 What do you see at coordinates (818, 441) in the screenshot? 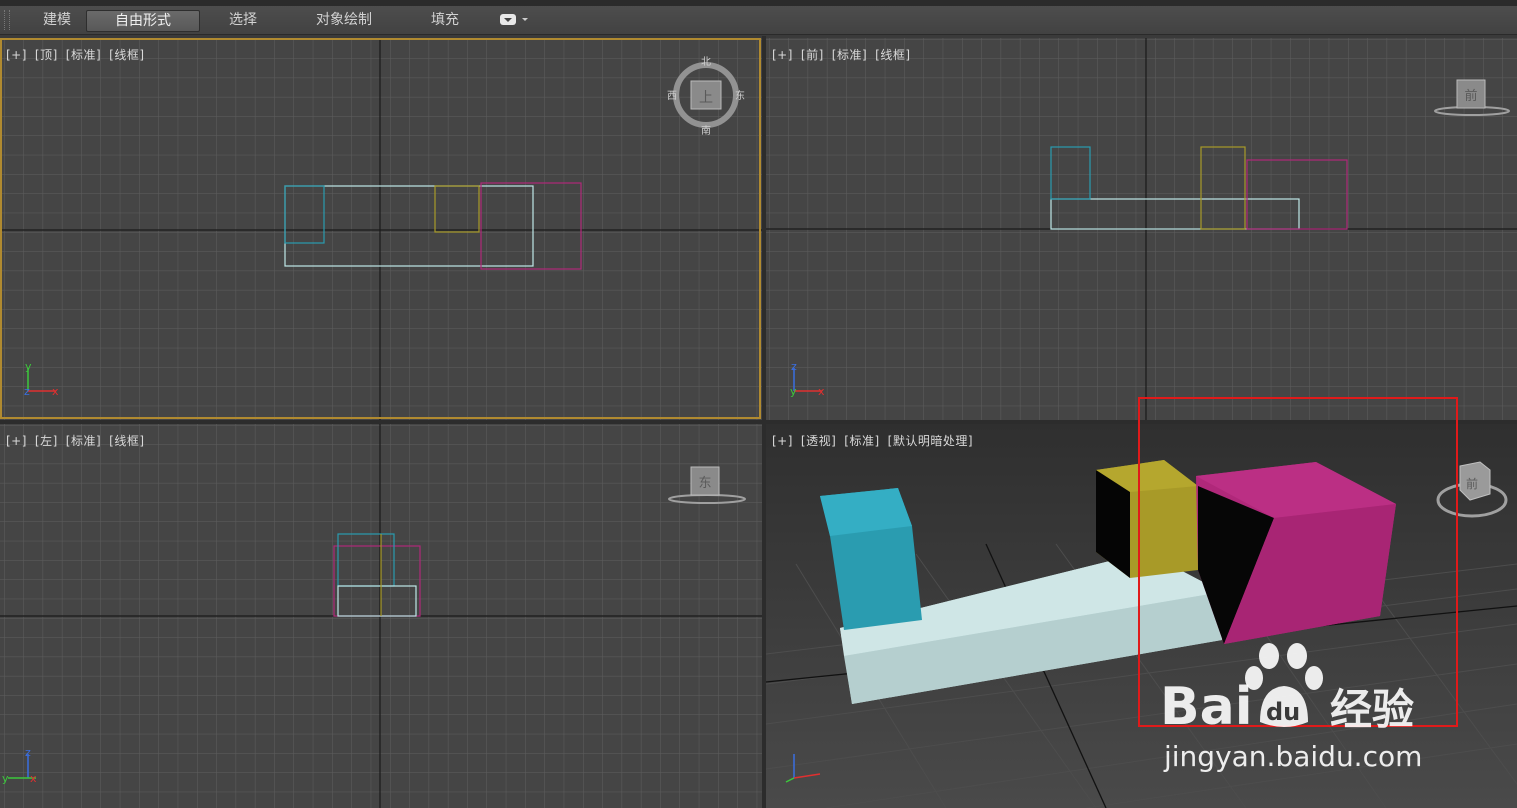
I see `viewport-view-menu: [透视]` at bounding box center [818, 441].